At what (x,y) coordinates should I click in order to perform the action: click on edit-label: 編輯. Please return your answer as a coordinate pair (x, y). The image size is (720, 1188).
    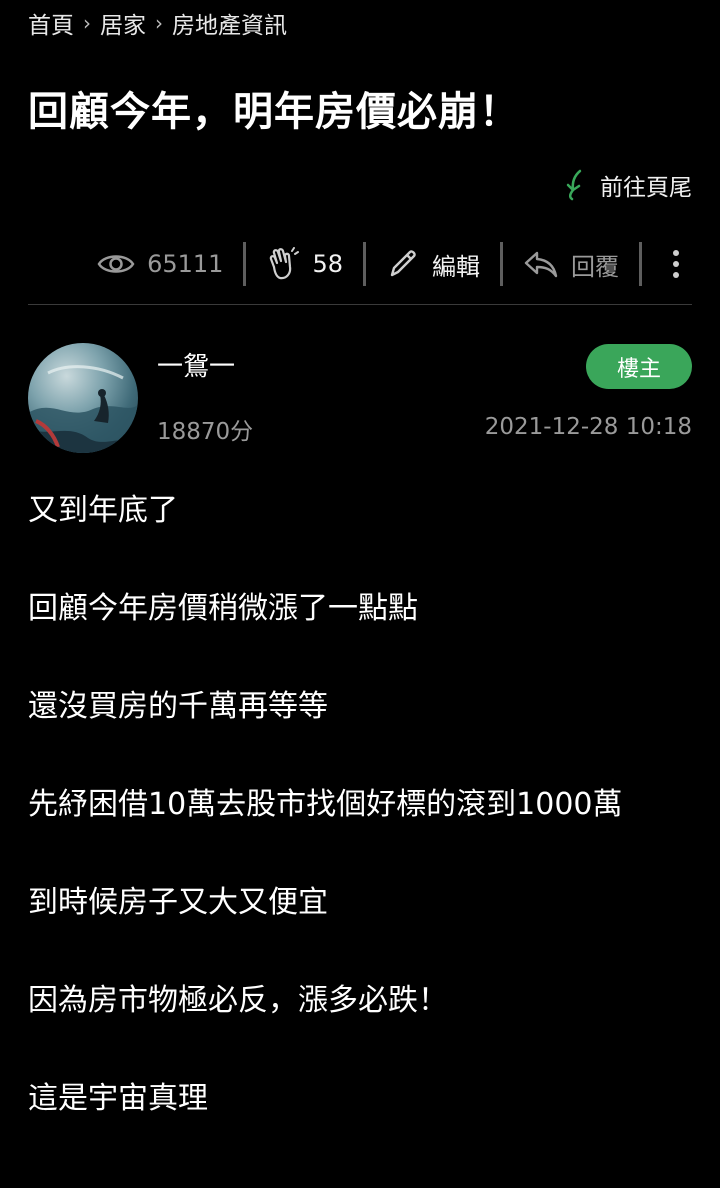
    Looking at the image, I should click on (456, 266).